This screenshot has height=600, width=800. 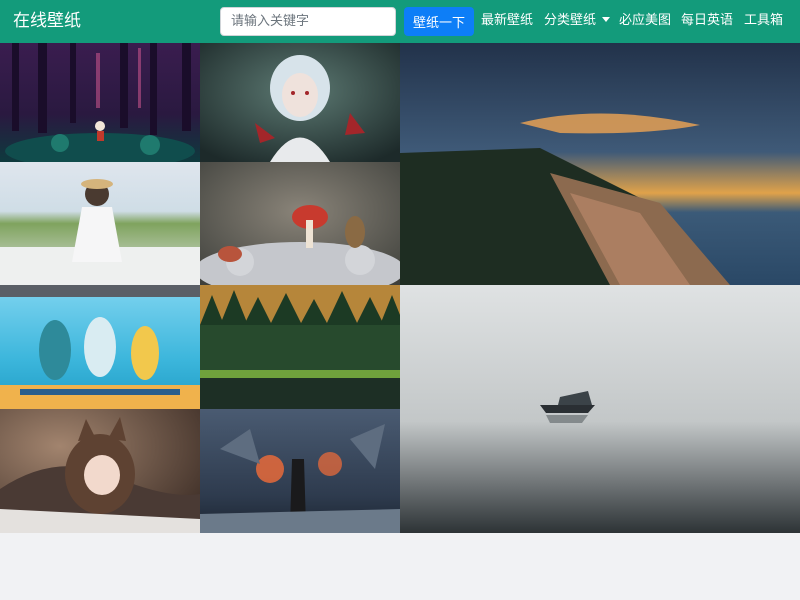 I want to click on chevron-down-icon, so click(x=606, y=19).